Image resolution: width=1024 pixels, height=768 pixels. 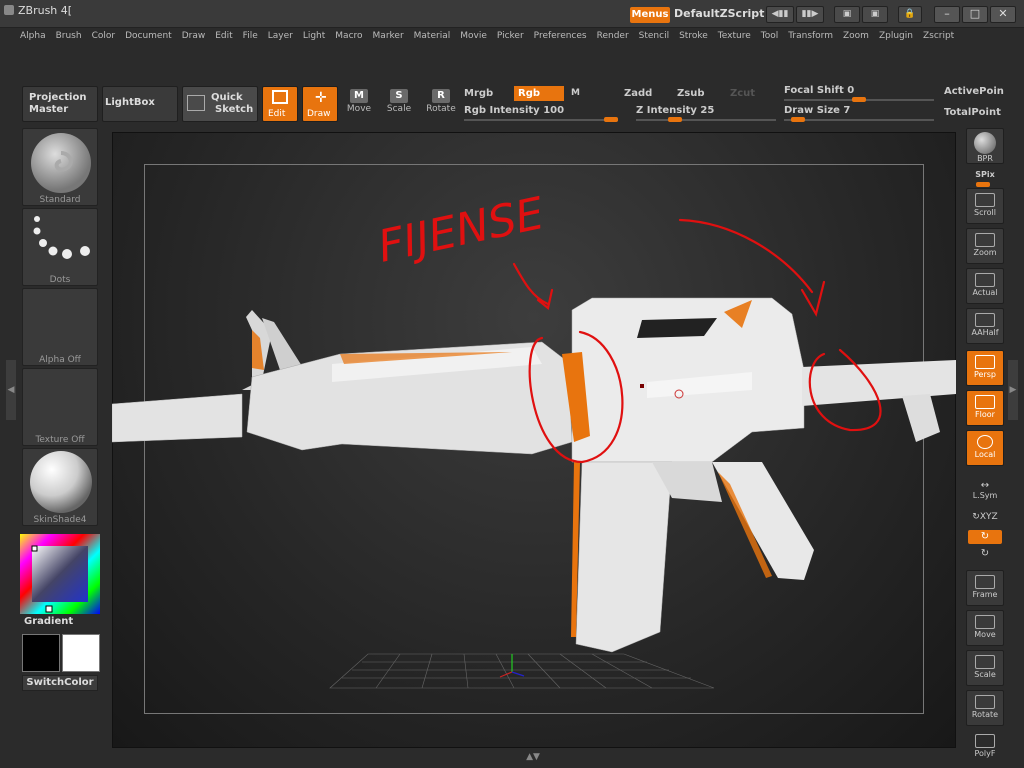 What do you see at coordinates (541, 120) in the screenshot?
I see `rgb-intensity-track` at bounding box center [541, 120].